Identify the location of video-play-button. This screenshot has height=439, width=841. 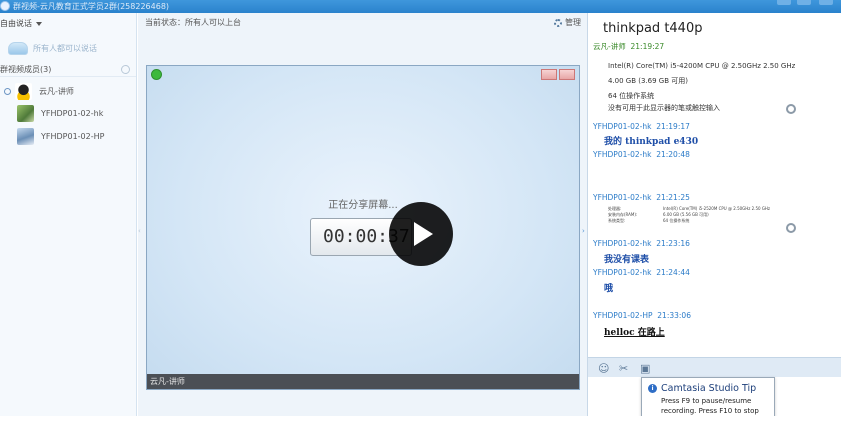
(421, 234).